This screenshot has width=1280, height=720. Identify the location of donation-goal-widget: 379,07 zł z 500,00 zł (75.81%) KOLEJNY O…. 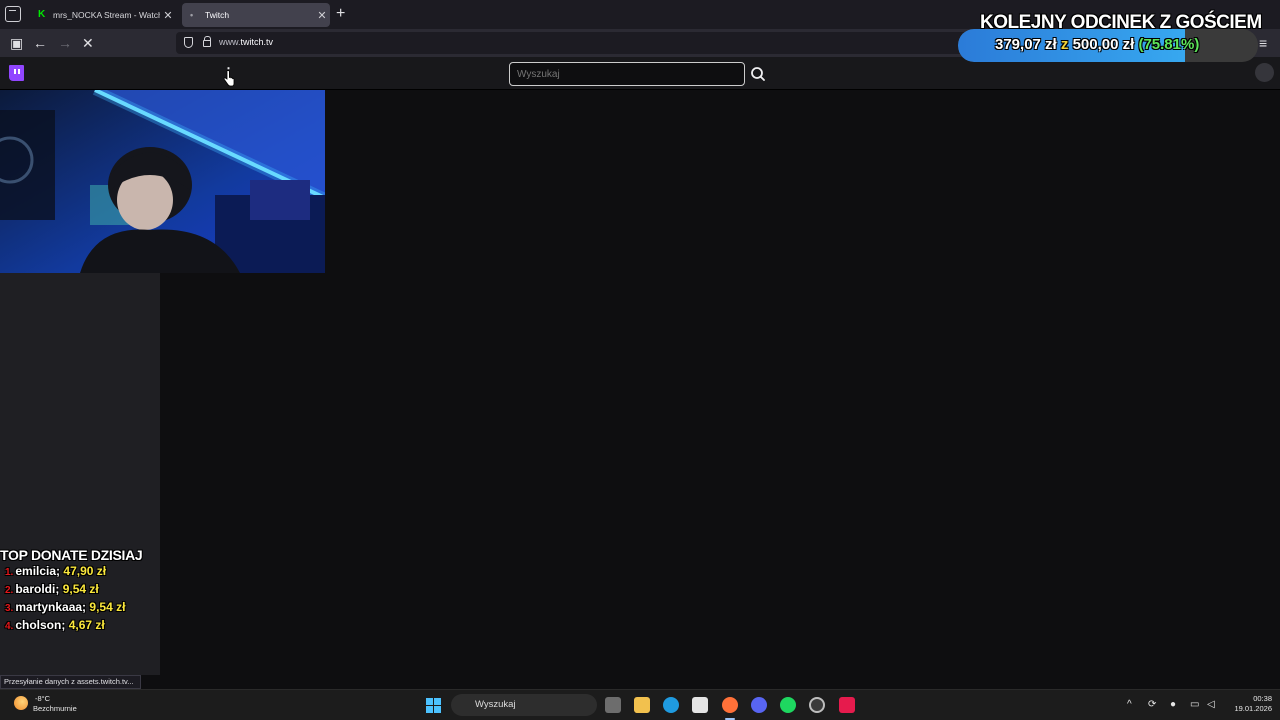
(1119, 36).